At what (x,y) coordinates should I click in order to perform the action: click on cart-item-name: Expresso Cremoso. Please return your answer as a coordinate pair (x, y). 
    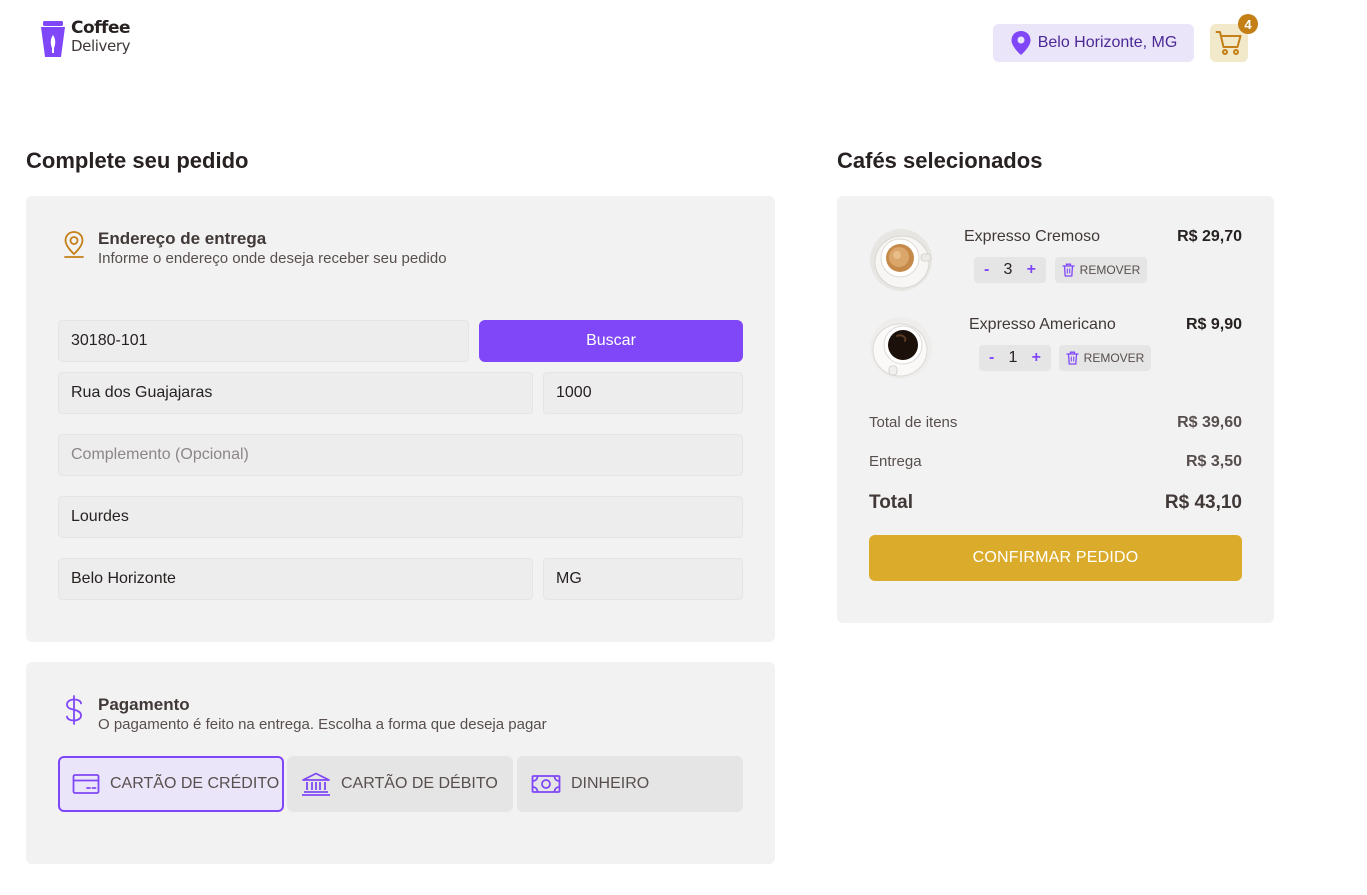
    Looking at the image, I should click on (1032, 236).